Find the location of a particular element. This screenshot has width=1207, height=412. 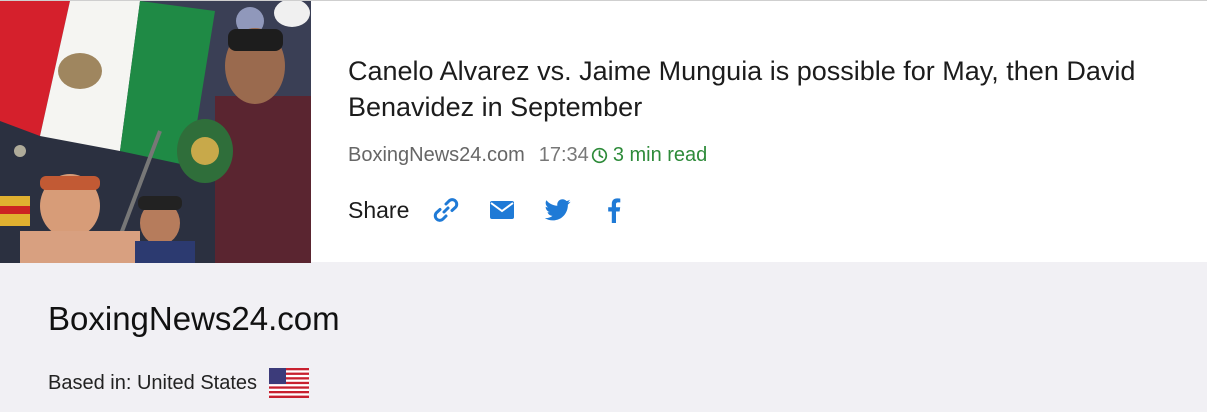

email-icon is located at coordinates (502, 210).